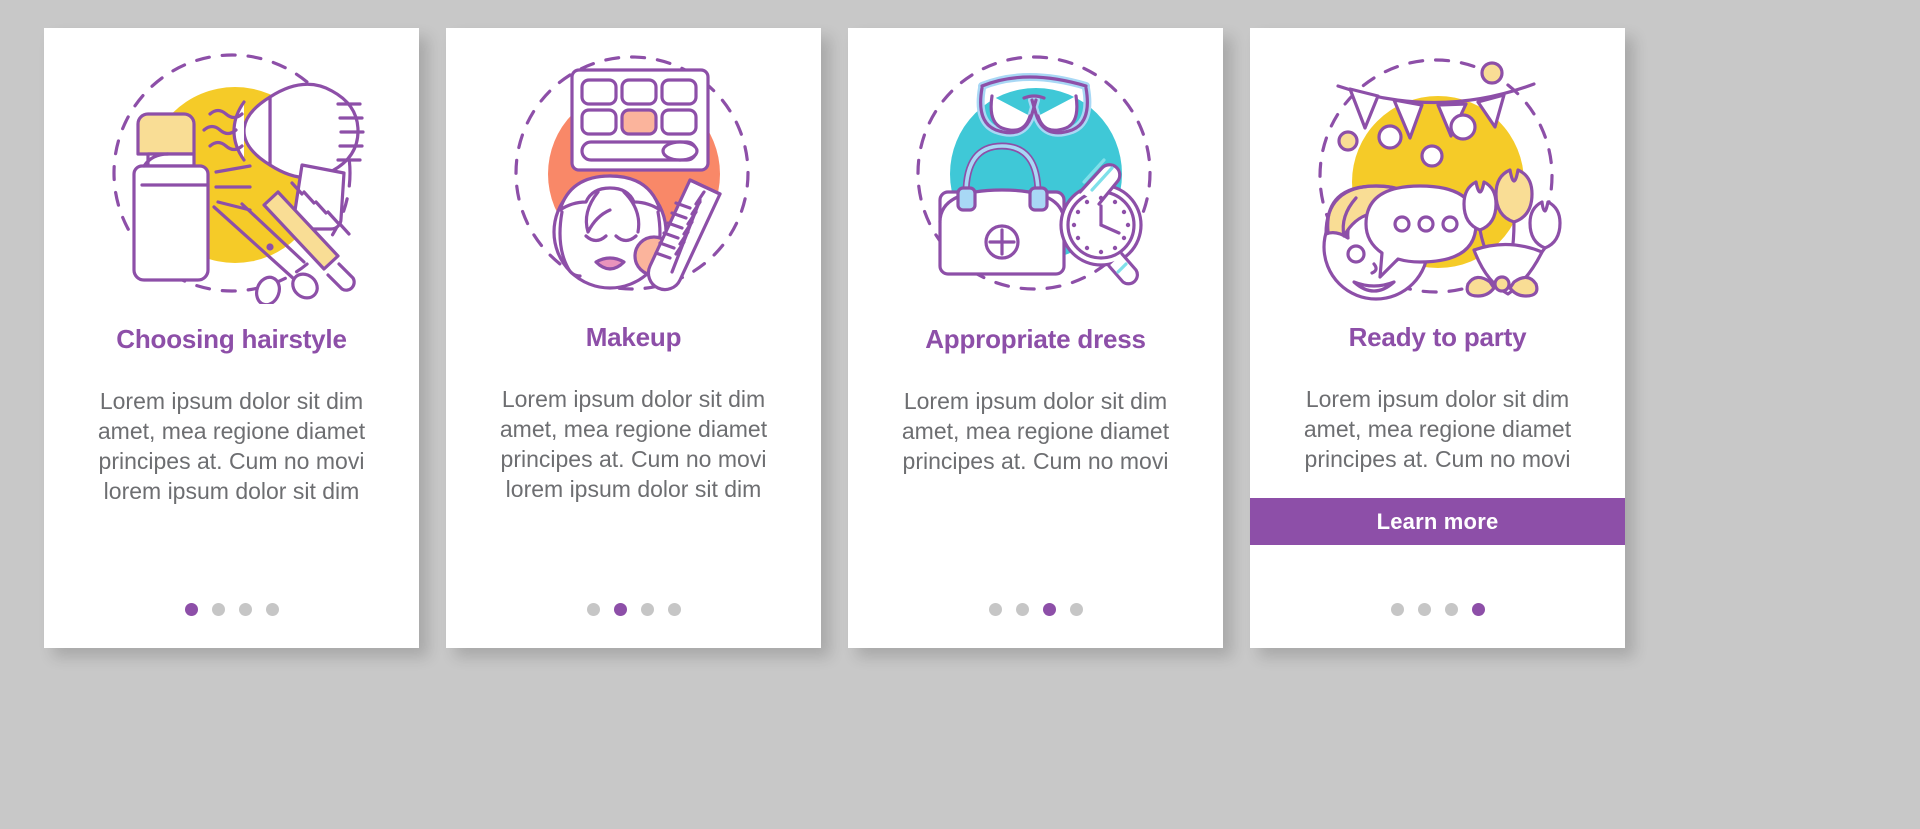  I want to click on illustration-appropriate-dress, so click(1035, 173).